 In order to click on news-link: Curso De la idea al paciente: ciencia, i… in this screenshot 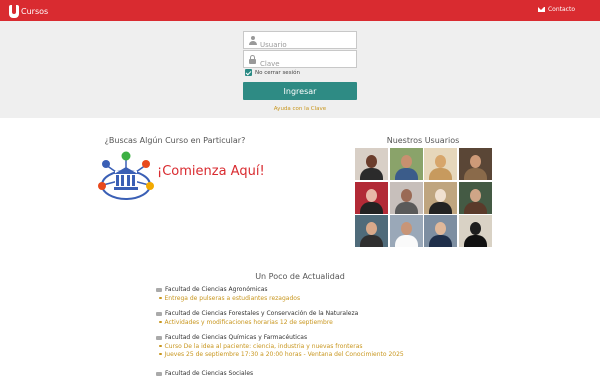, I will do `click(264, 346)`.